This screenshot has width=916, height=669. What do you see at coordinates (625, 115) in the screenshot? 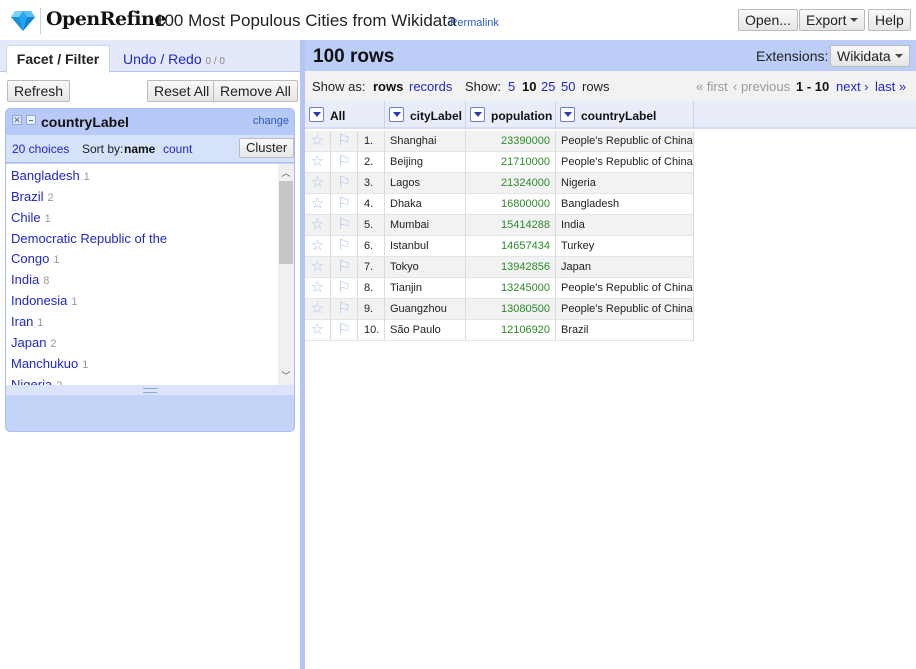
I see `column-header-countrylabel: countryLabel` at bounding box center [625, 115].